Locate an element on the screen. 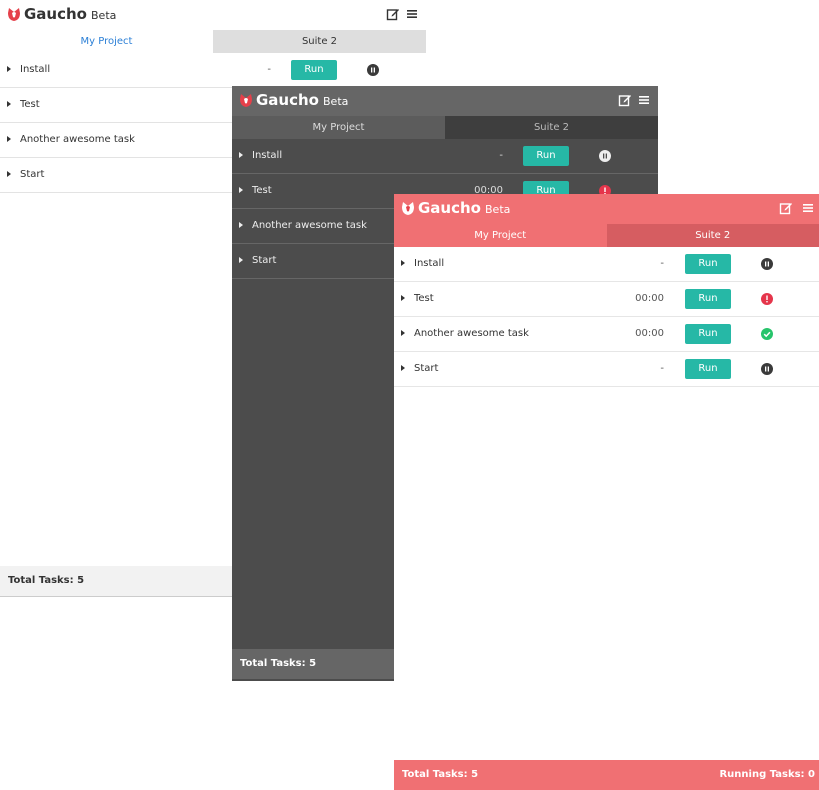  running-tasks: Running Tasks: 0 is located at coordinates (767, 774).